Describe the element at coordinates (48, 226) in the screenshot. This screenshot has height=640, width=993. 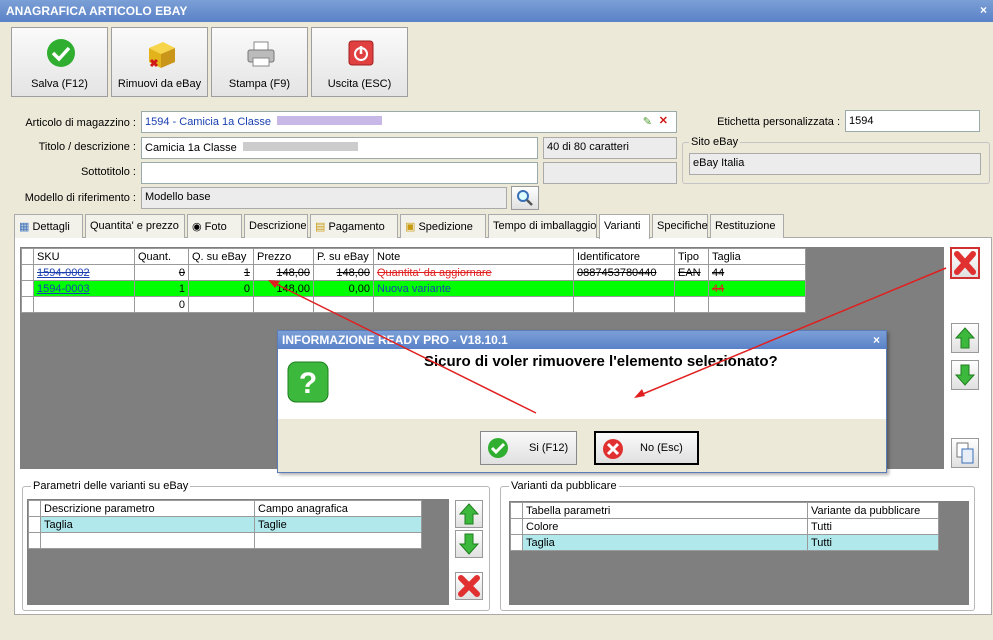
I see `tab-dettagli: ▦ Dettagli` at that location.